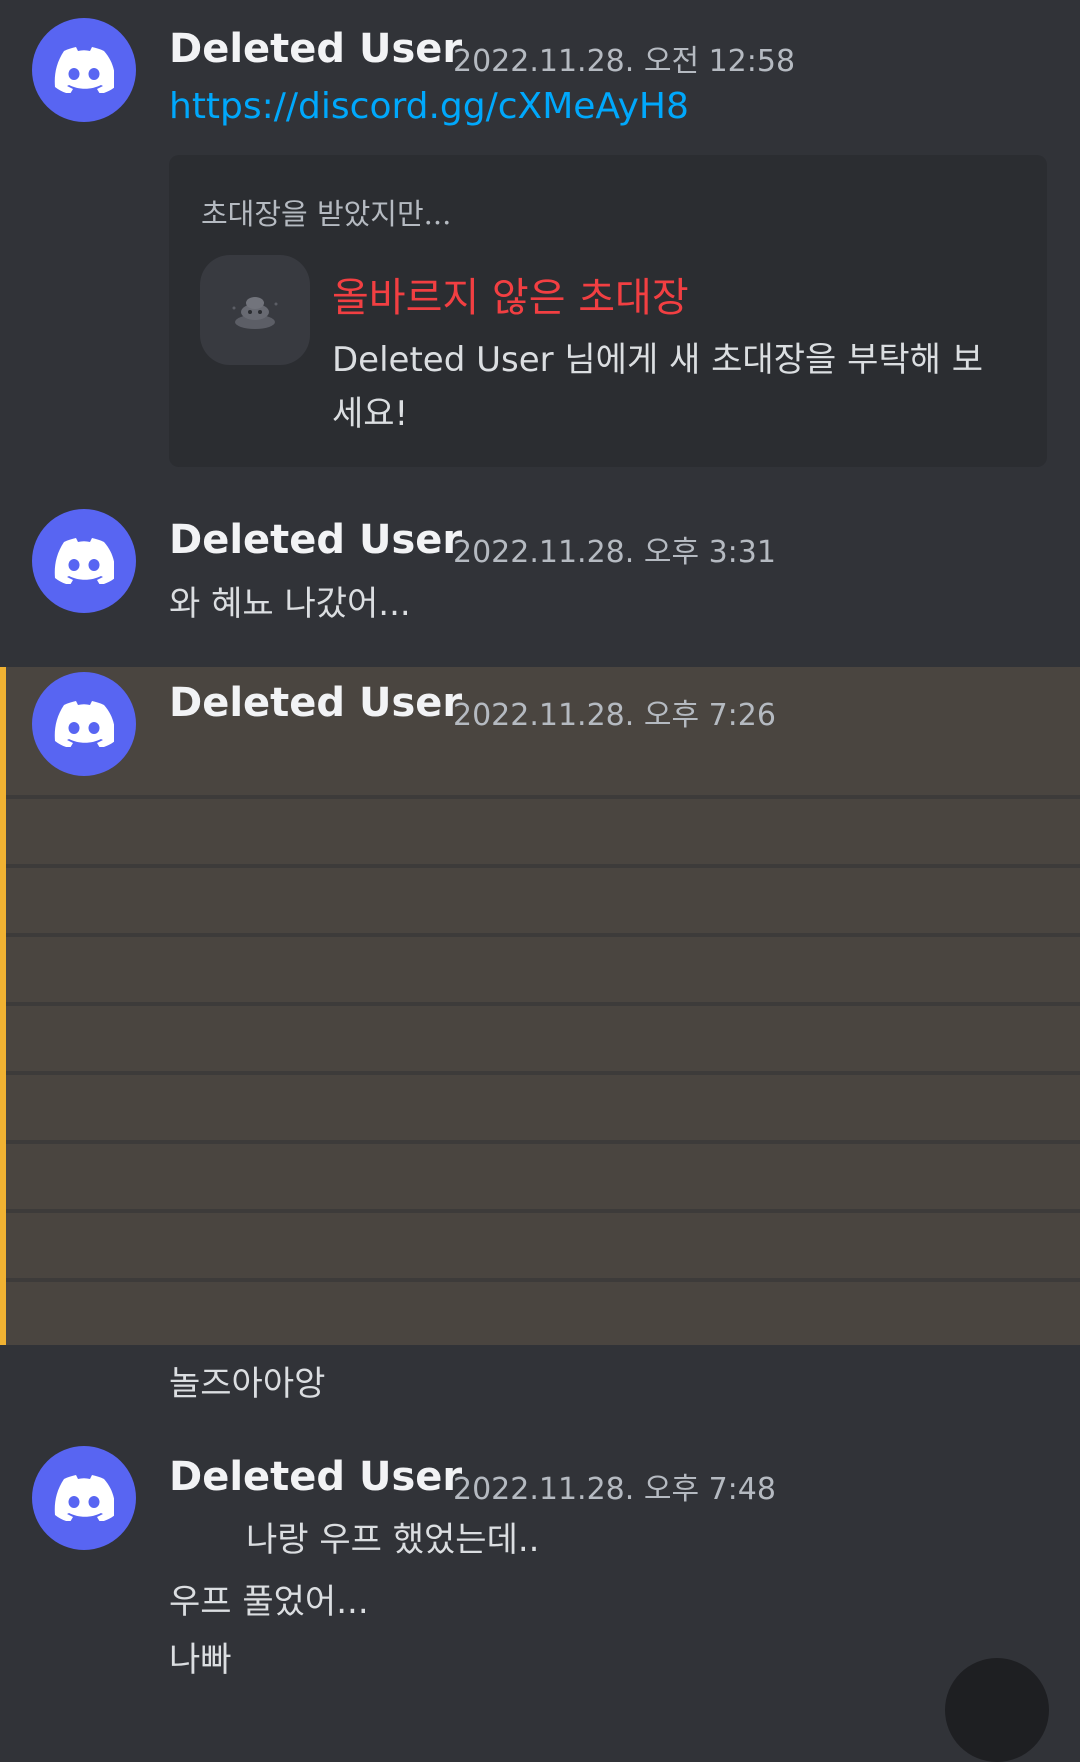 This screenshot has width=1080, height=1762. What do you see at coordinates (393, 1540) in the screenshot?
I see `message-text: 나랑 우프 했었는데..` at bounding box center [393, 1540].